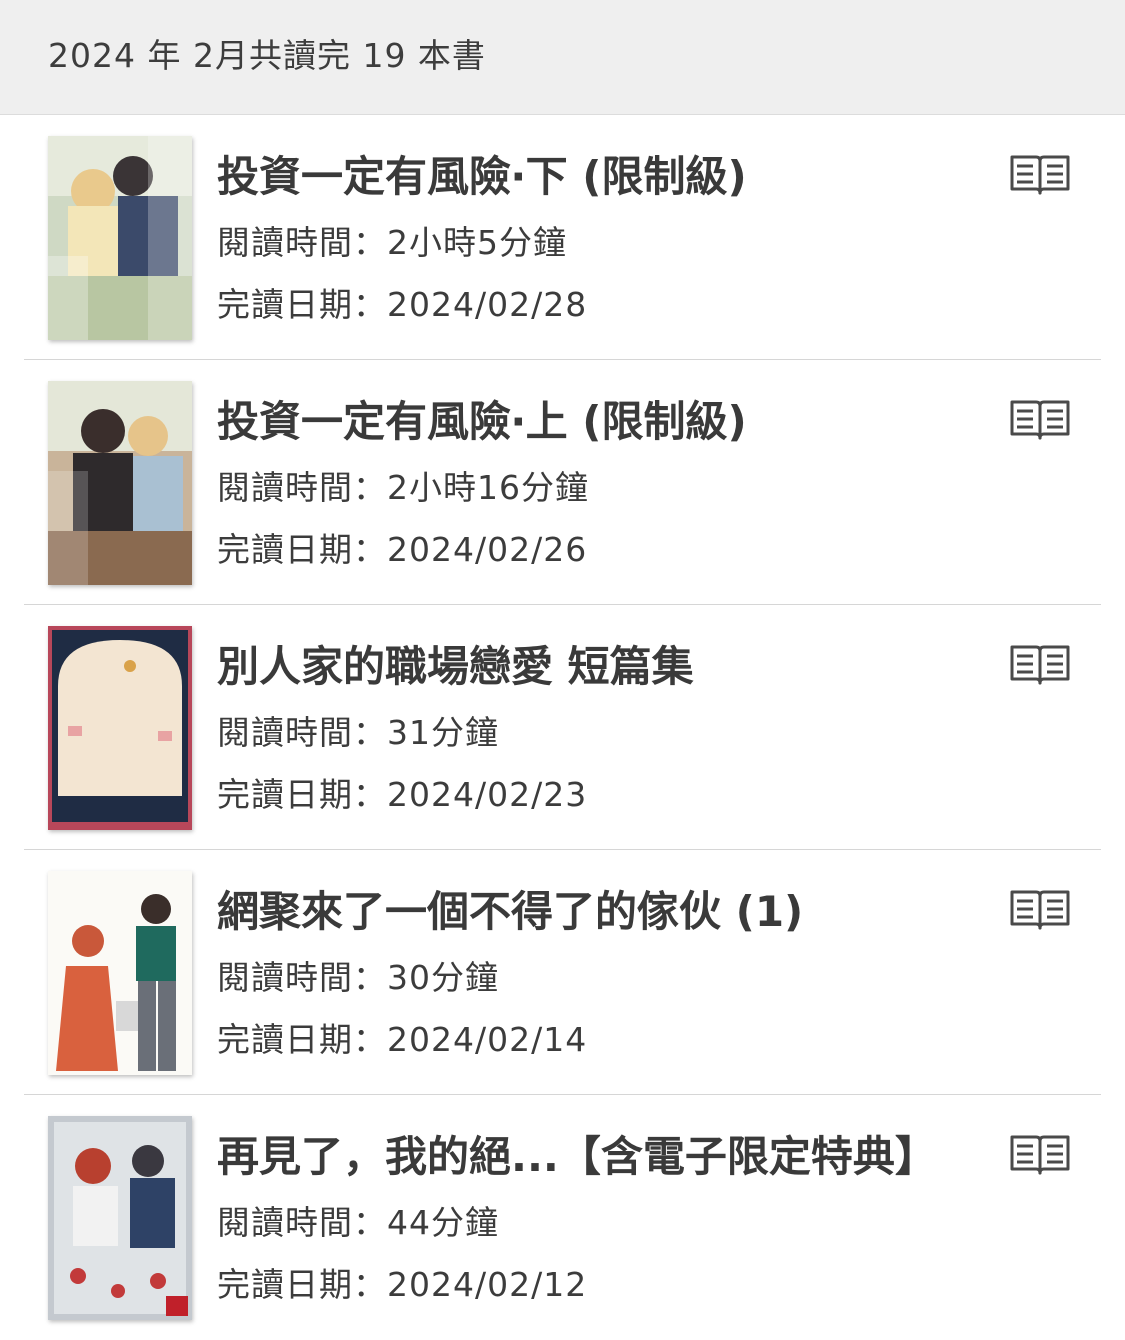  What do you see at coordinates (602, 422) in the screenshot?
I see `book-title: 投資一定有風險‧上 (限制級)` at bounding box center [602, 422].